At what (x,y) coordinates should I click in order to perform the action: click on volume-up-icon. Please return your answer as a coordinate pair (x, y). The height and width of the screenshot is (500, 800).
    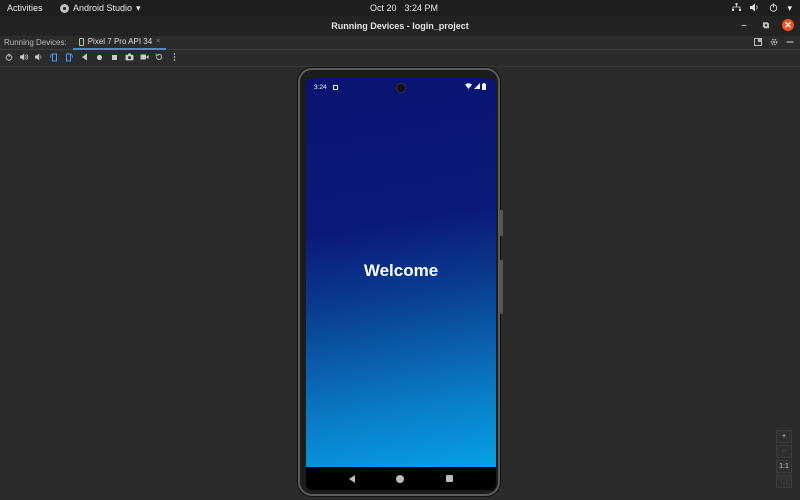
    Looking at the image, I should click on (24, 59).